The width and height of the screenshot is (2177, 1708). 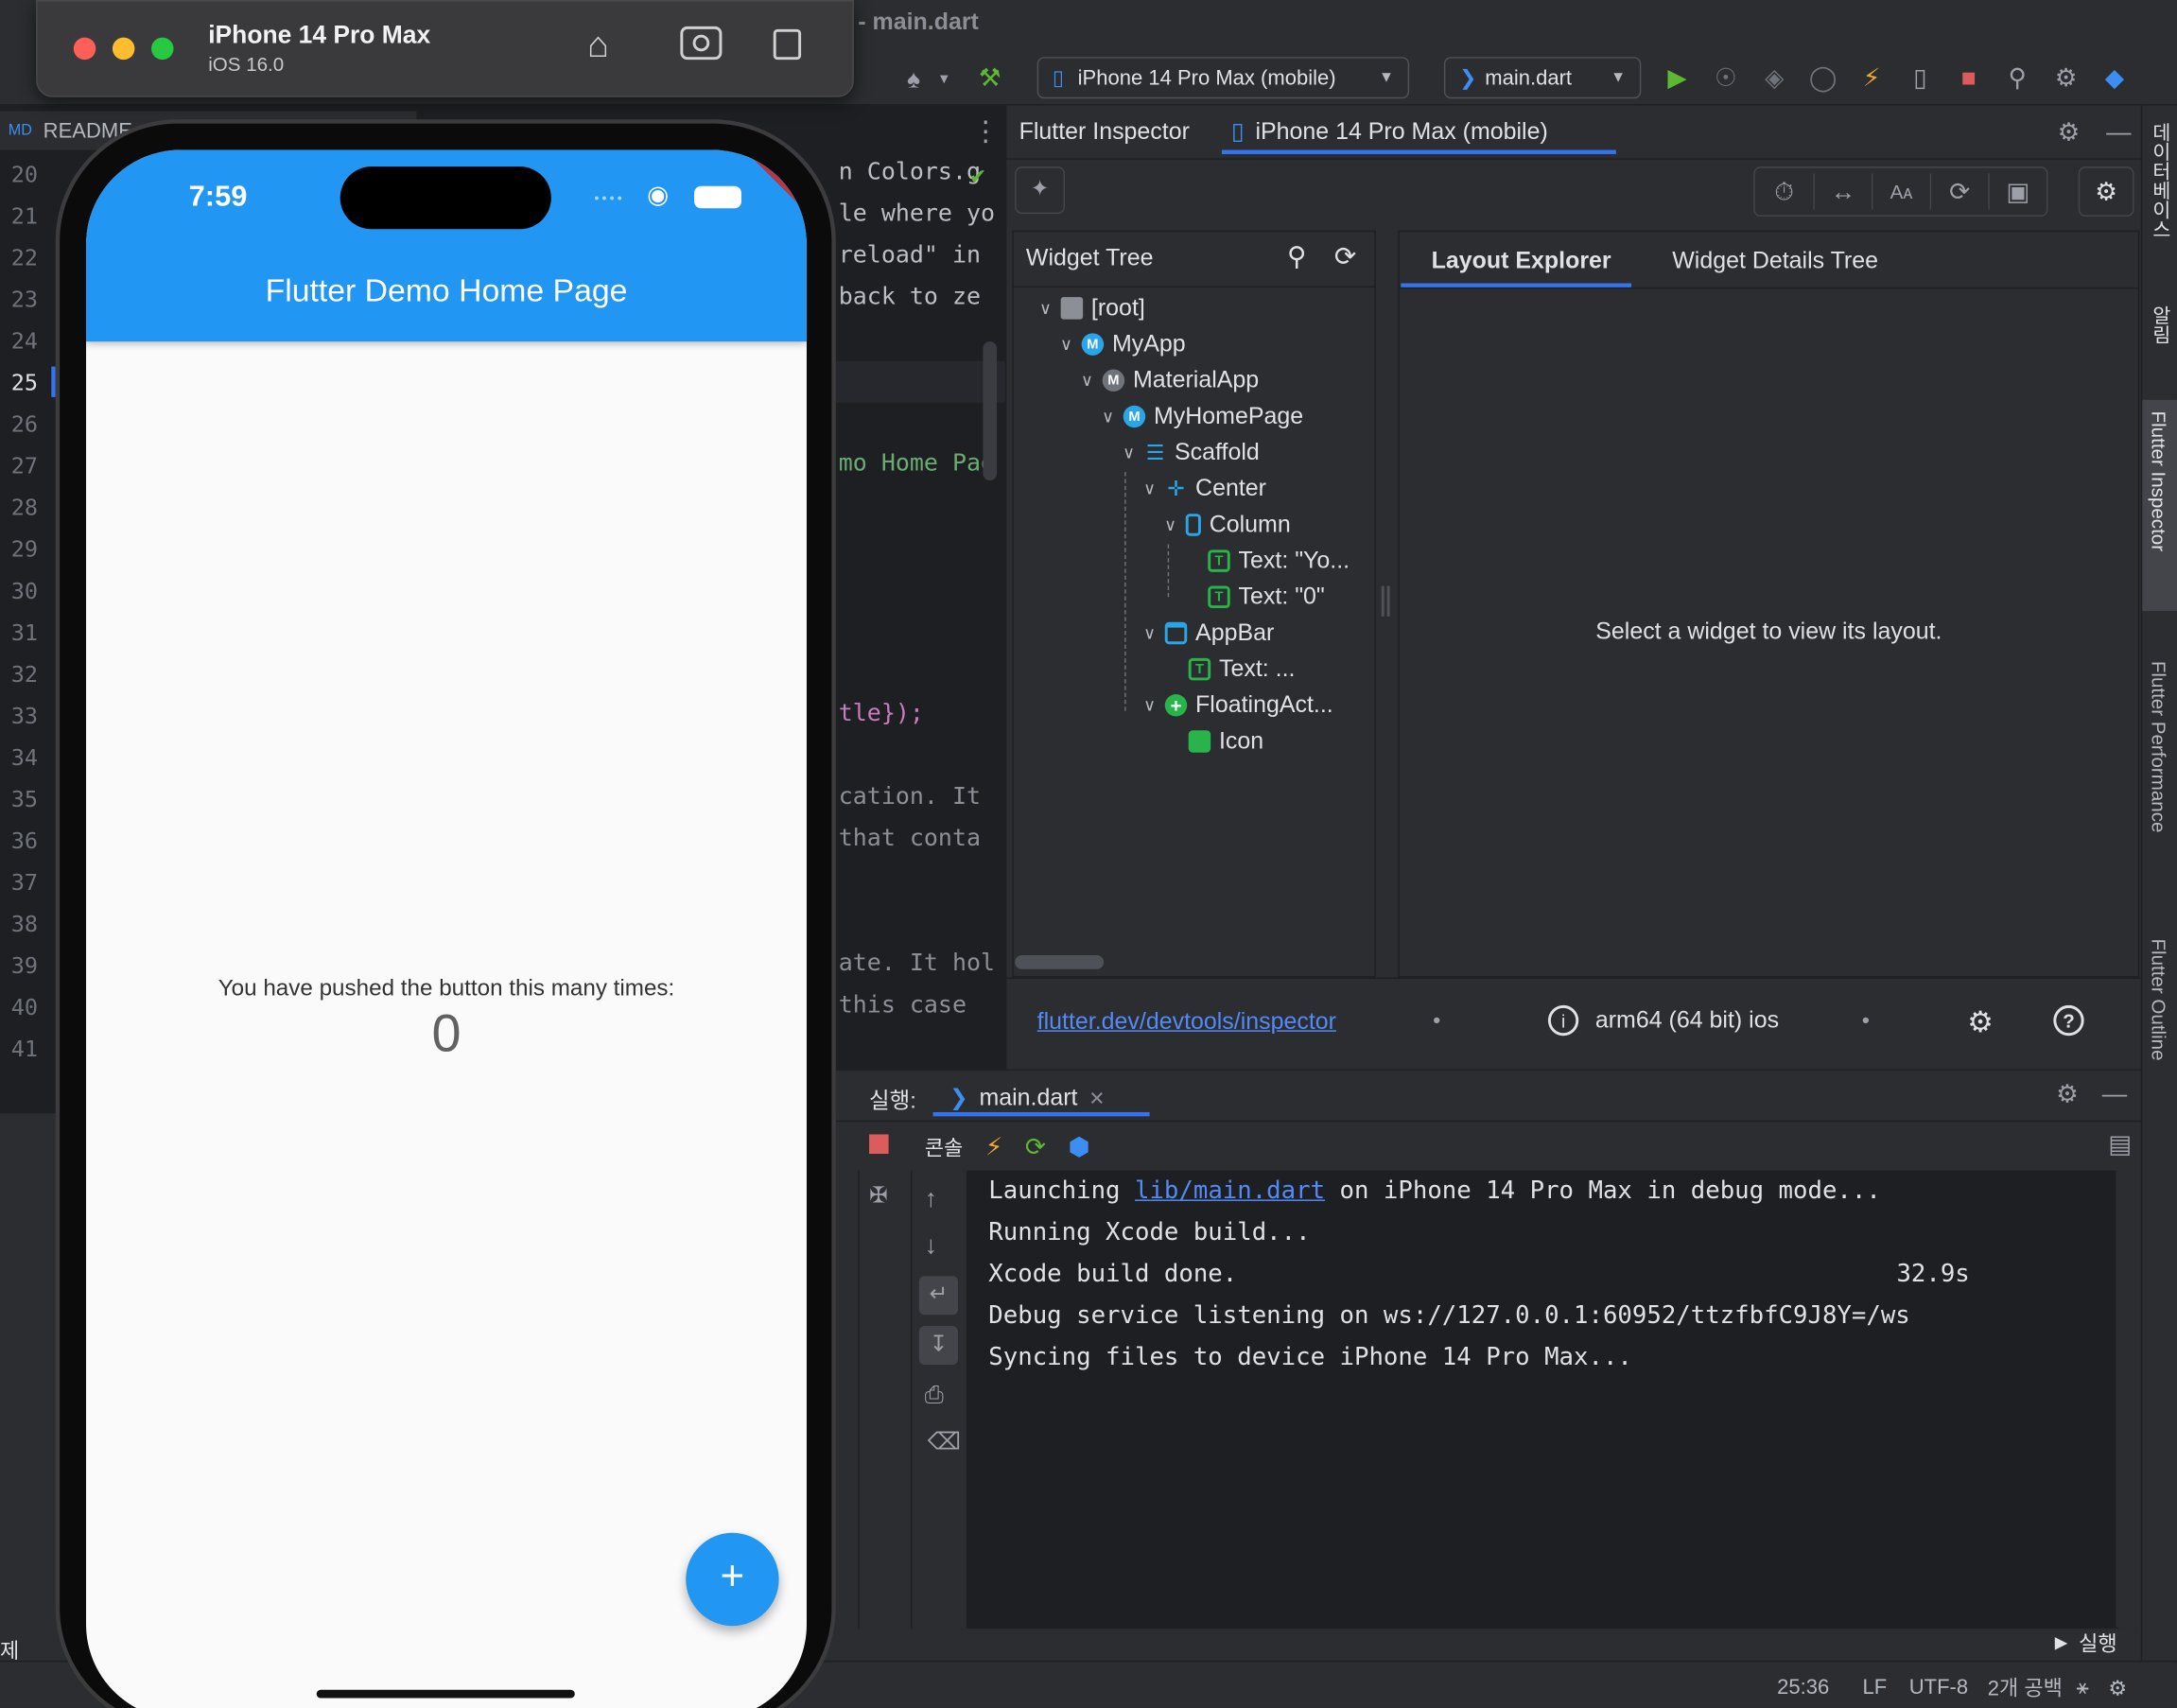 I want to click on stop-icon: ■, so click(x=1969, y=78).